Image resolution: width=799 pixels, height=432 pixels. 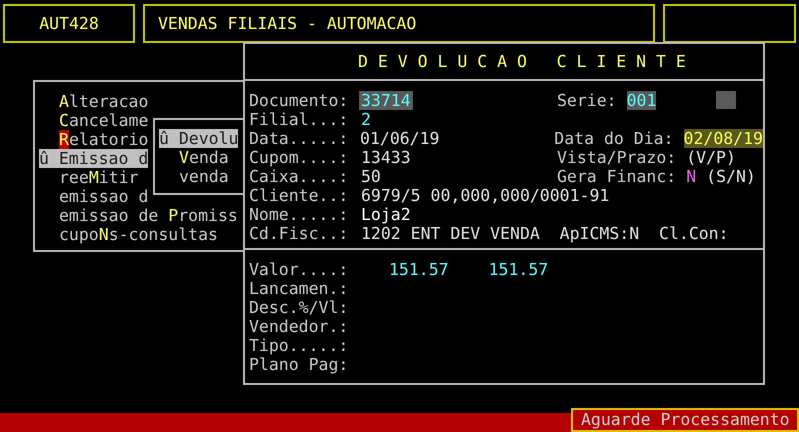 I want to click on field-value: 001, so click(x=641, y=100).